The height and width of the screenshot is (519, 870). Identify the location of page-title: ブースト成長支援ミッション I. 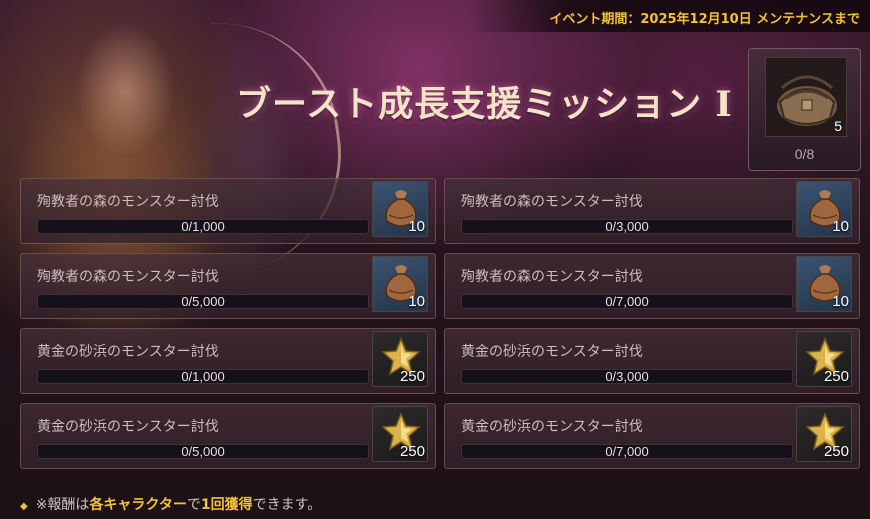
(484, 104).